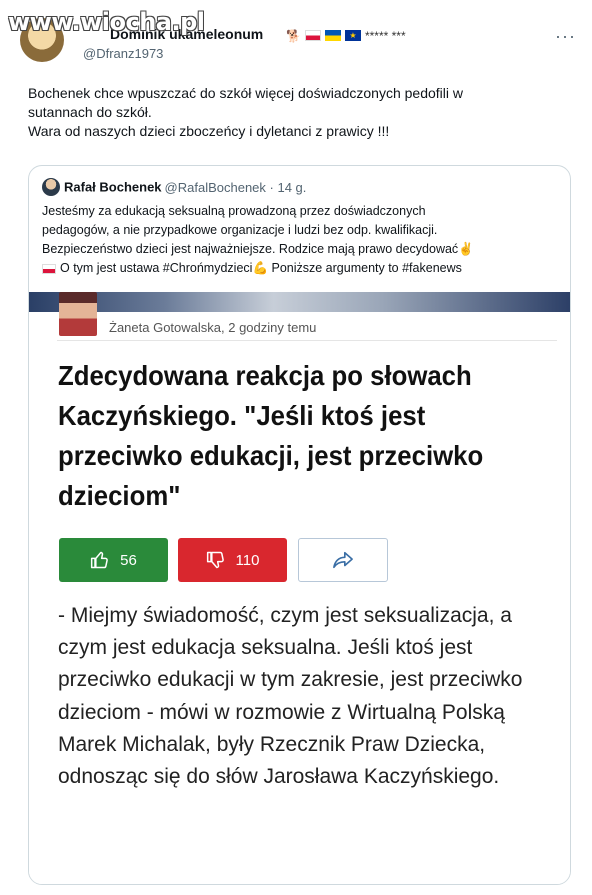 This screenshot has height=895, width=592. I want to click on more-options-icon: ···, so click(565, 36).